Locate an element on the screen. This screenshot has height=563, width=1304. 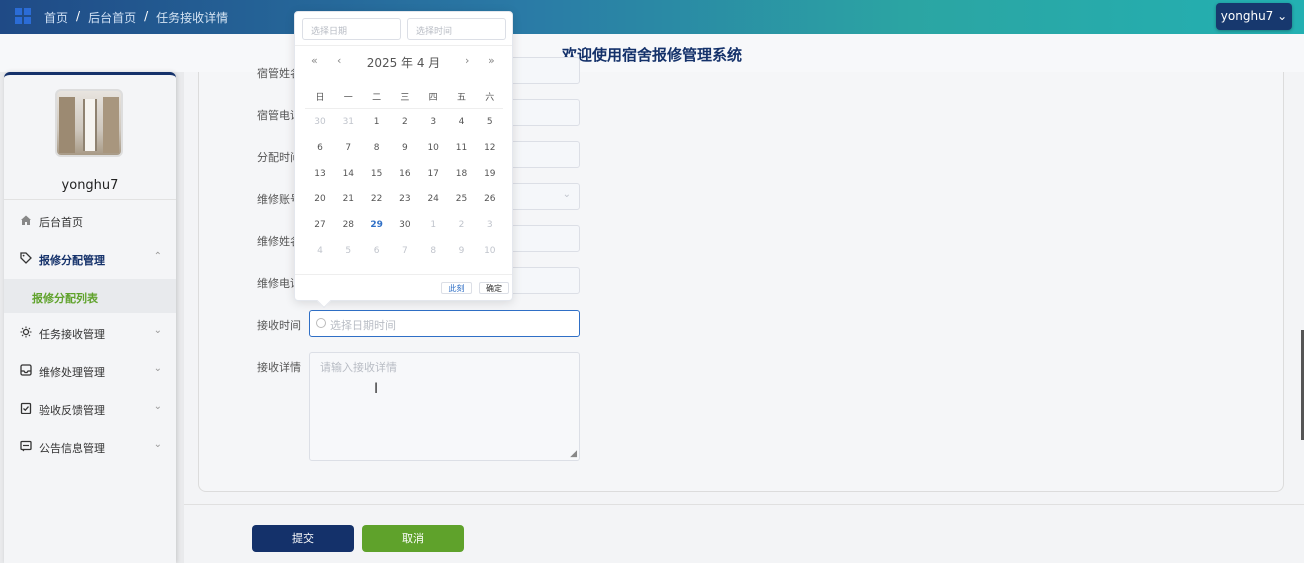
field-label-dorm-phone: 宿管电话 is located at coordinates (279, 115).